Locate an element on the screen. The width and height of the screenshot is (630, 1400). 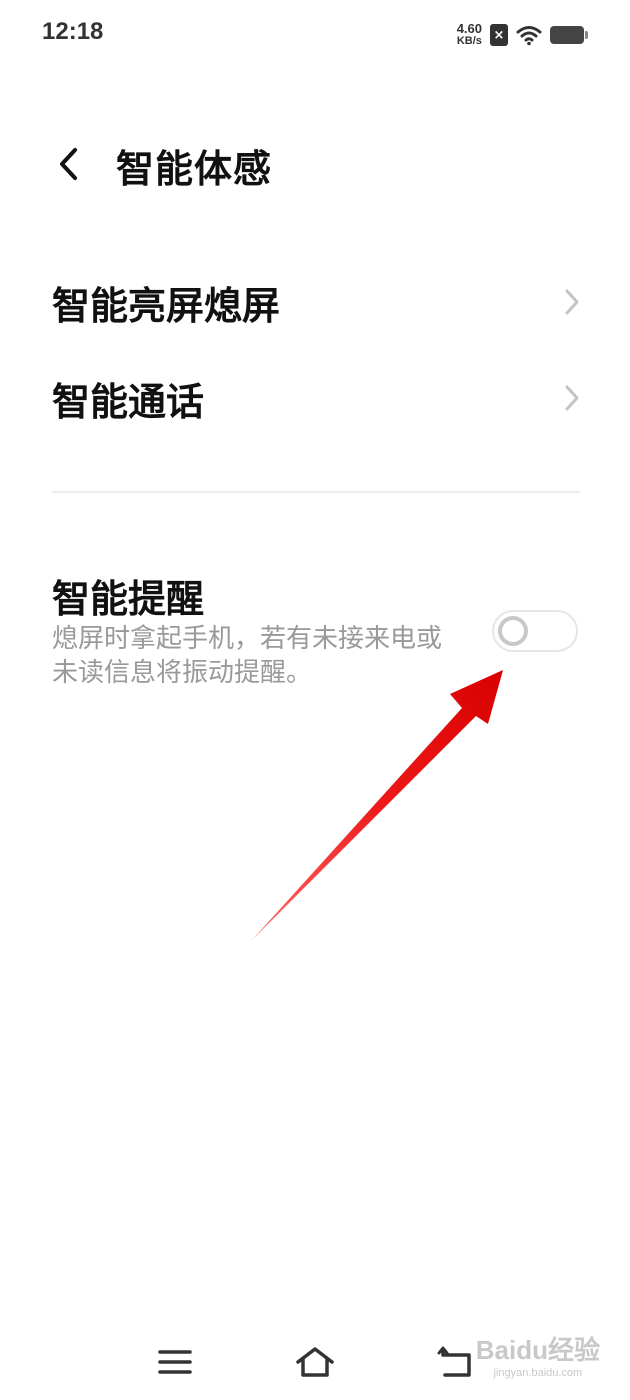
home-icon is located at coordinates (315, 1362).